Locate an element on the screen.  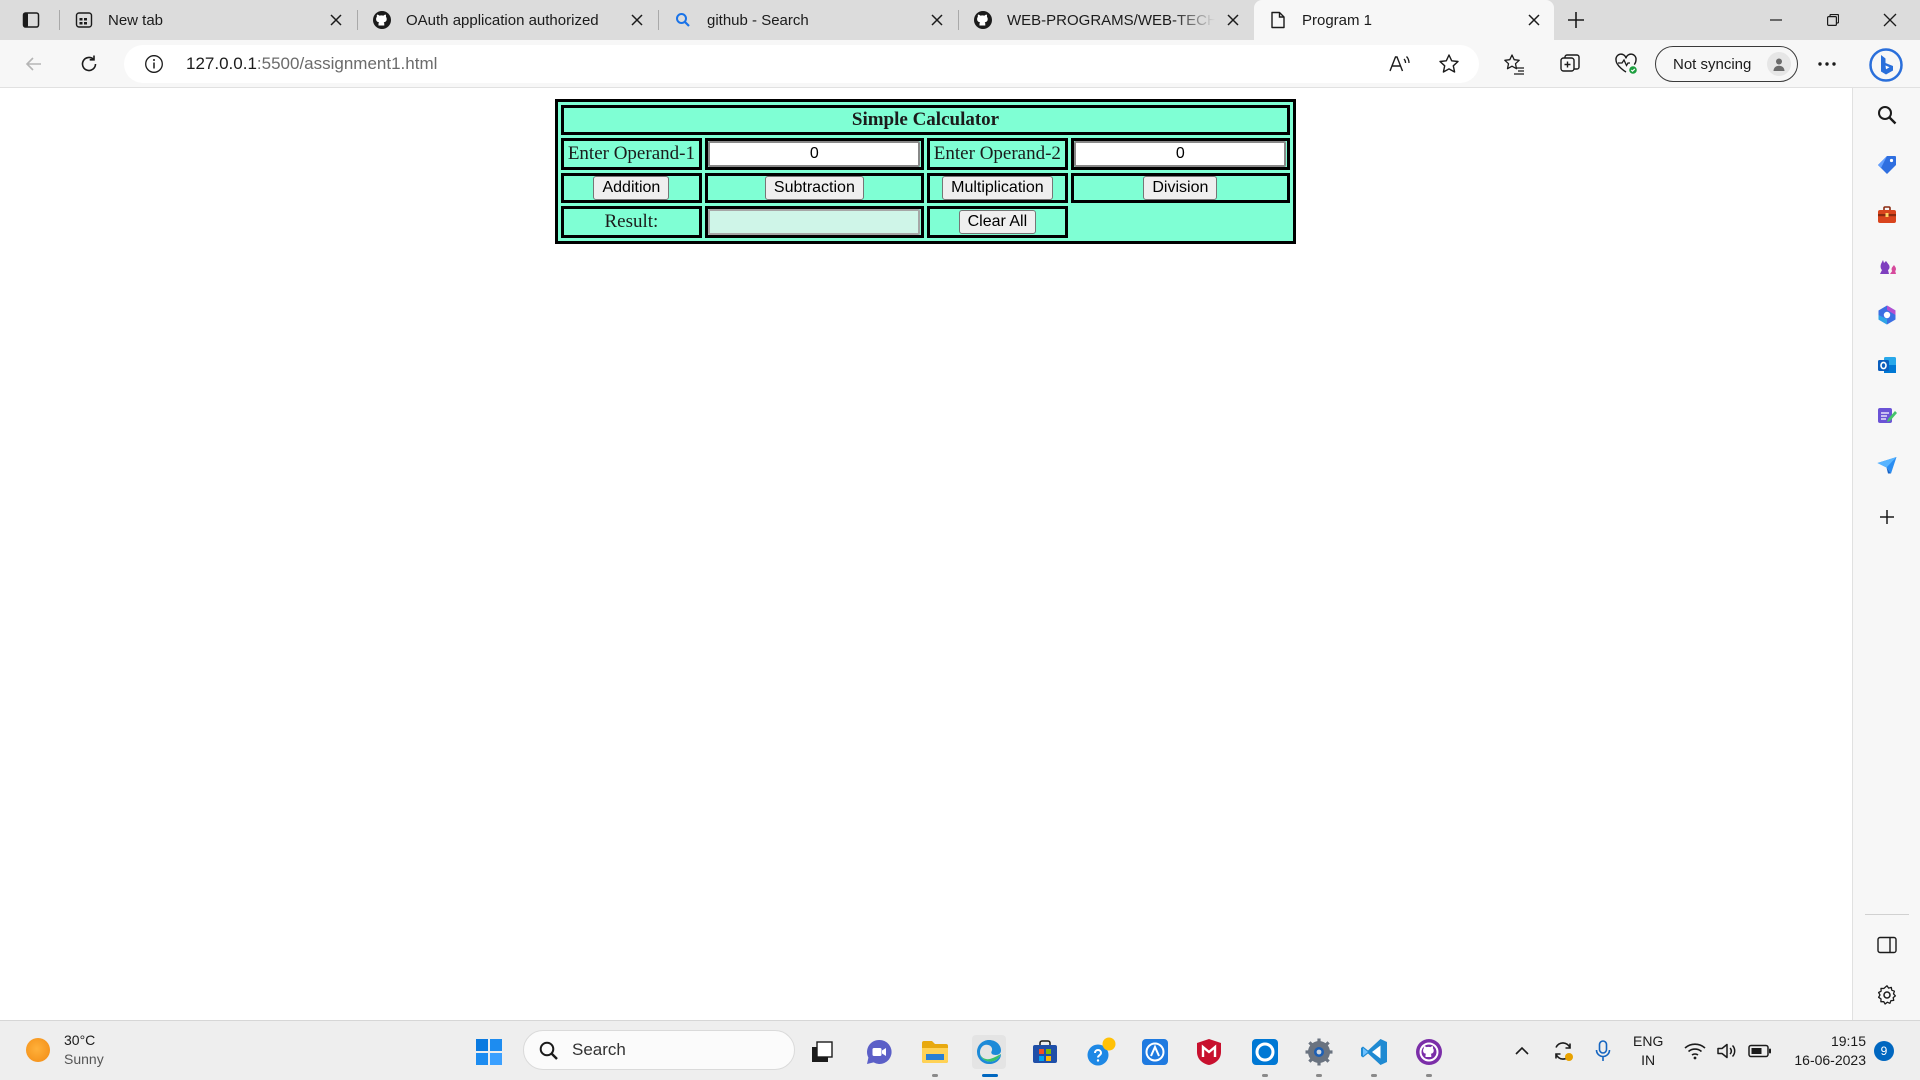
edge-icon is located at coordinates (989, 1052).